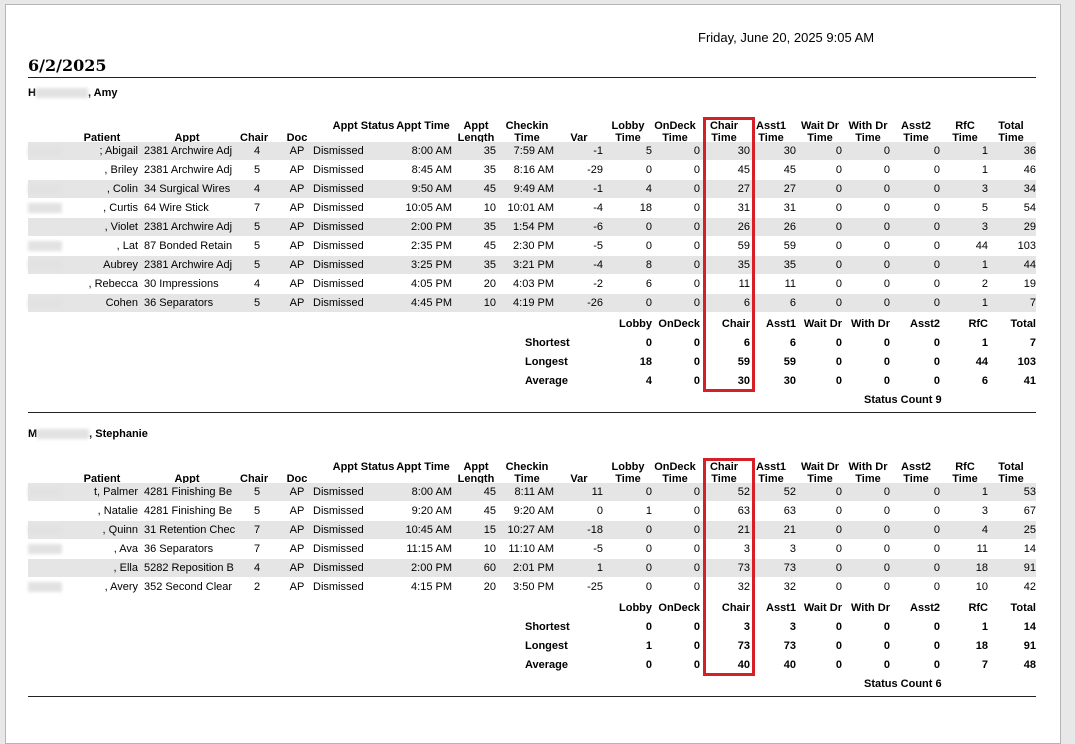 The height and width of the screenshot is (744, 1075). I want to click on column-header: Lobby Time, so click(628, 473).